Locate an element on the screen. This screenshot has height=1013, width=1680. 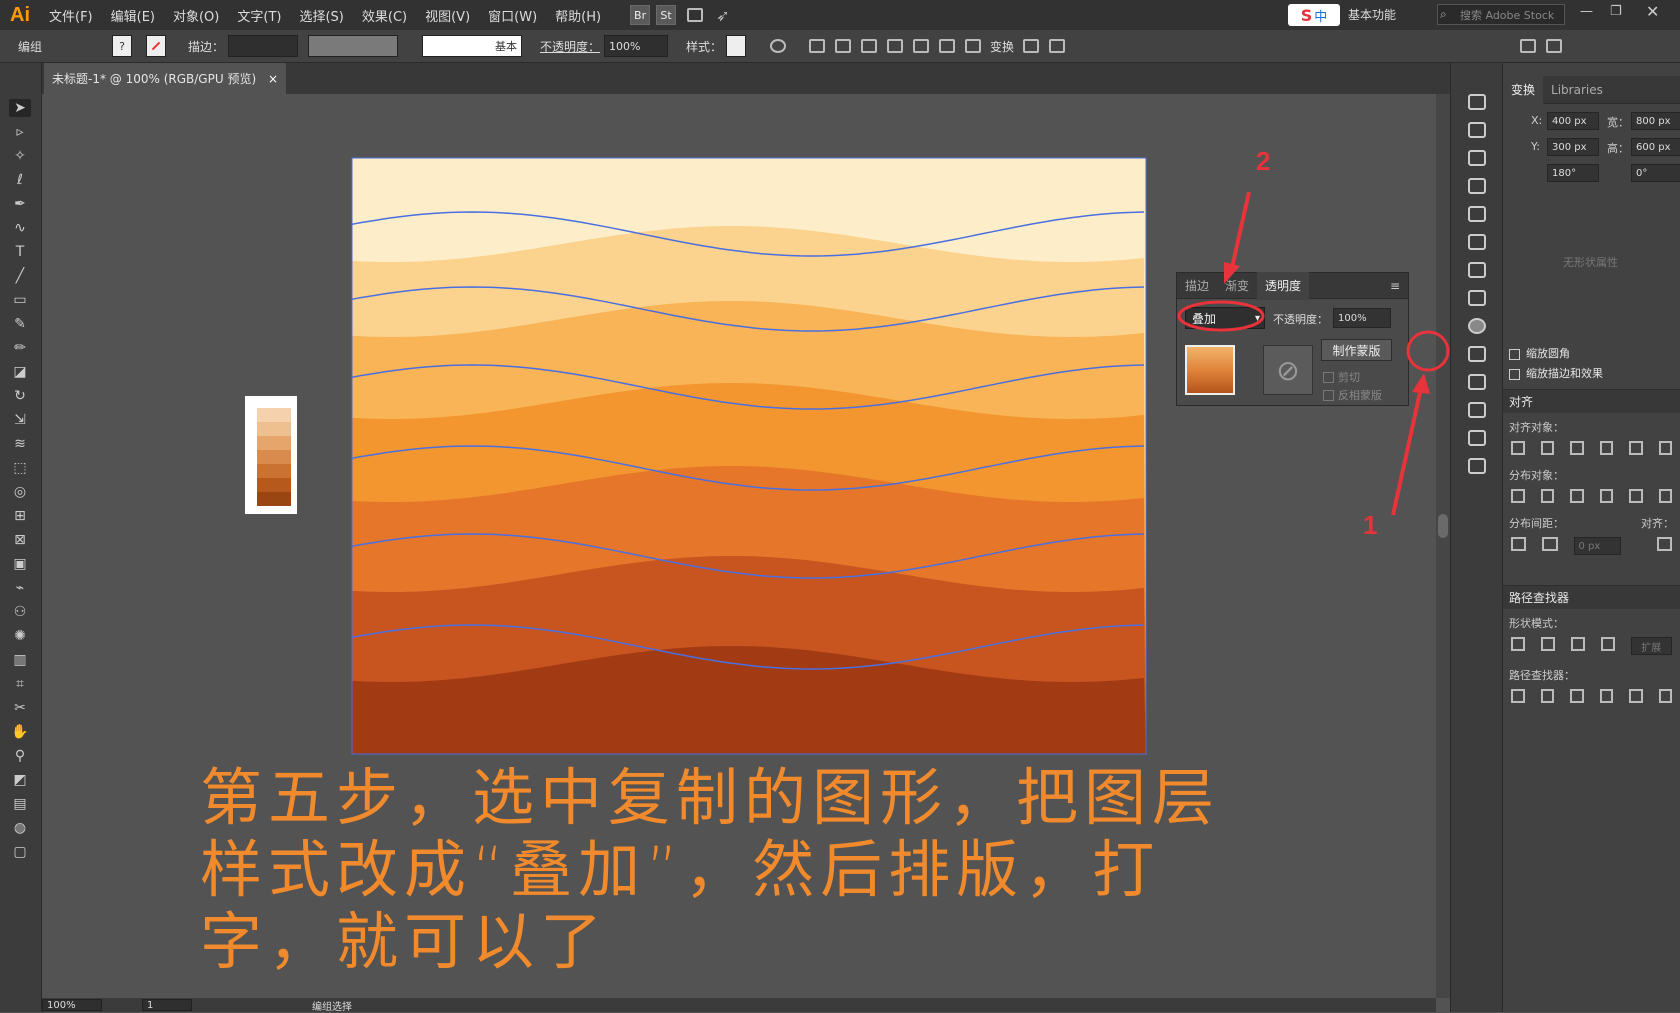
free-transform-tool-icon: ⬚ is located at coordinates (20, 468).